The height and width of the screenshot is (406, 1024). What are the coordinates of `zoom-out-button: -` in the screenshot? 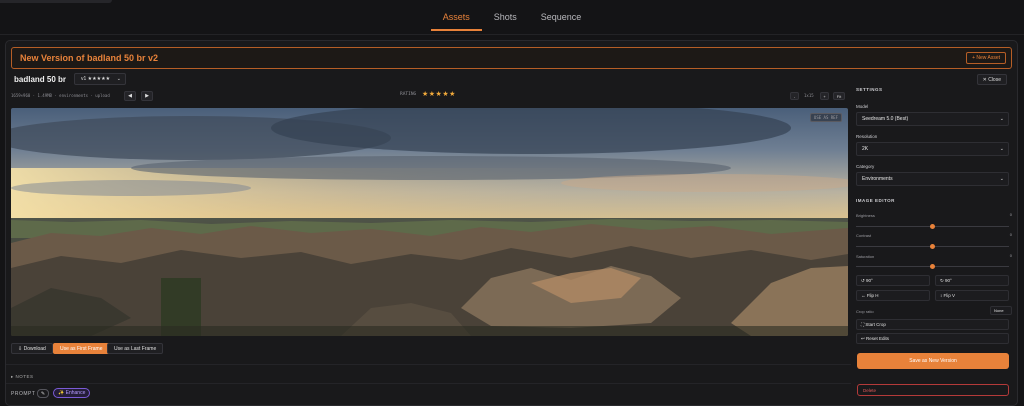 It's located at (794, 96).